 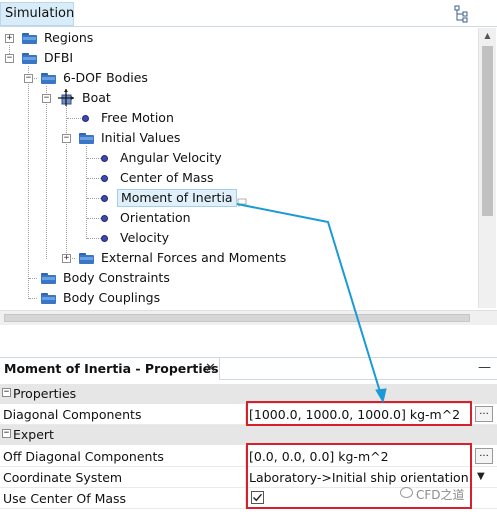 What do you see at coordinates (194, 257) in the screenshot?
I see `tree-item-label: External Forces and Moments` at bounding box center [194, 257].